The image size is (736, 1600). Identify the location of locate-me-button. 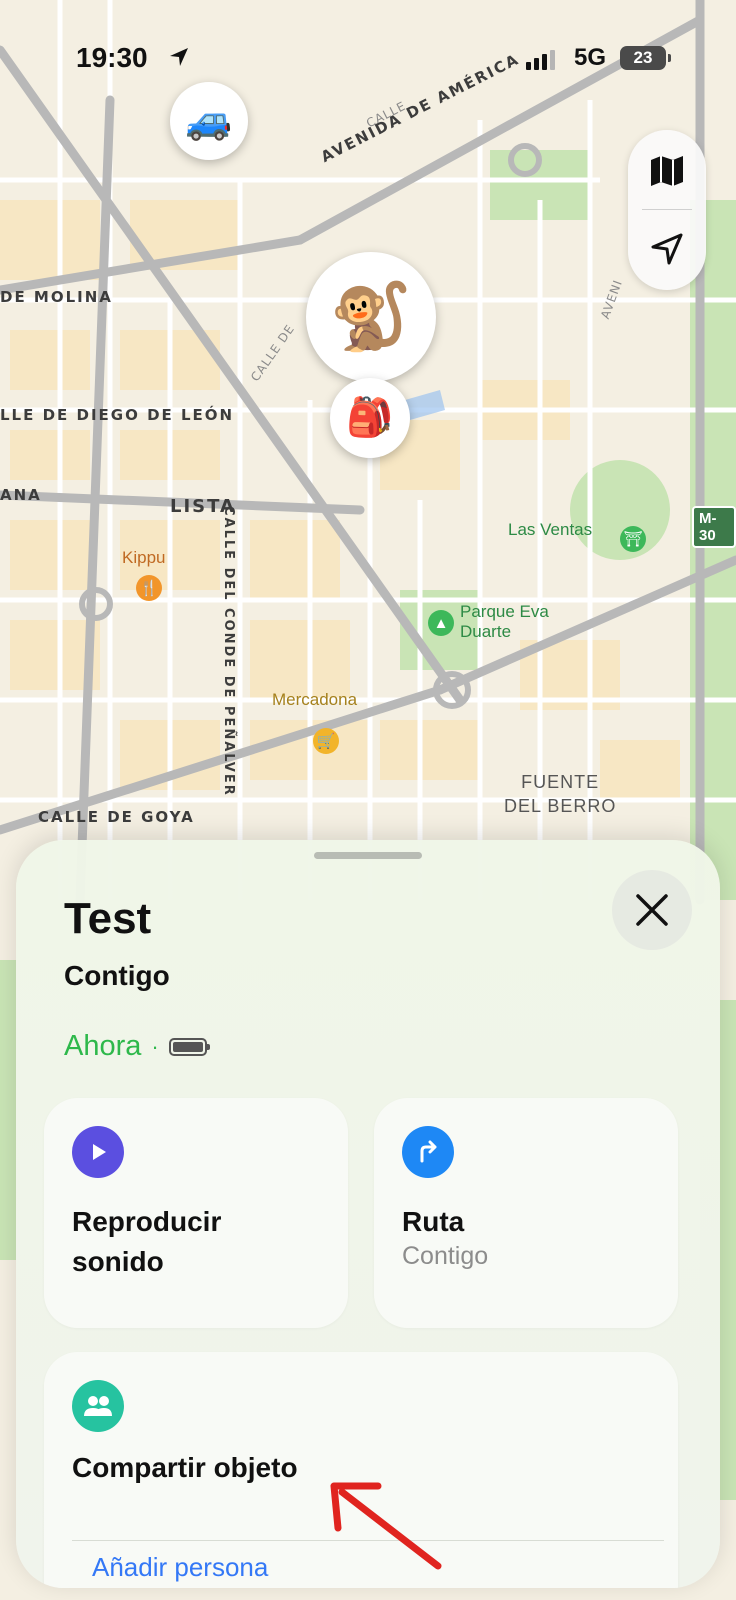
(667, 249).